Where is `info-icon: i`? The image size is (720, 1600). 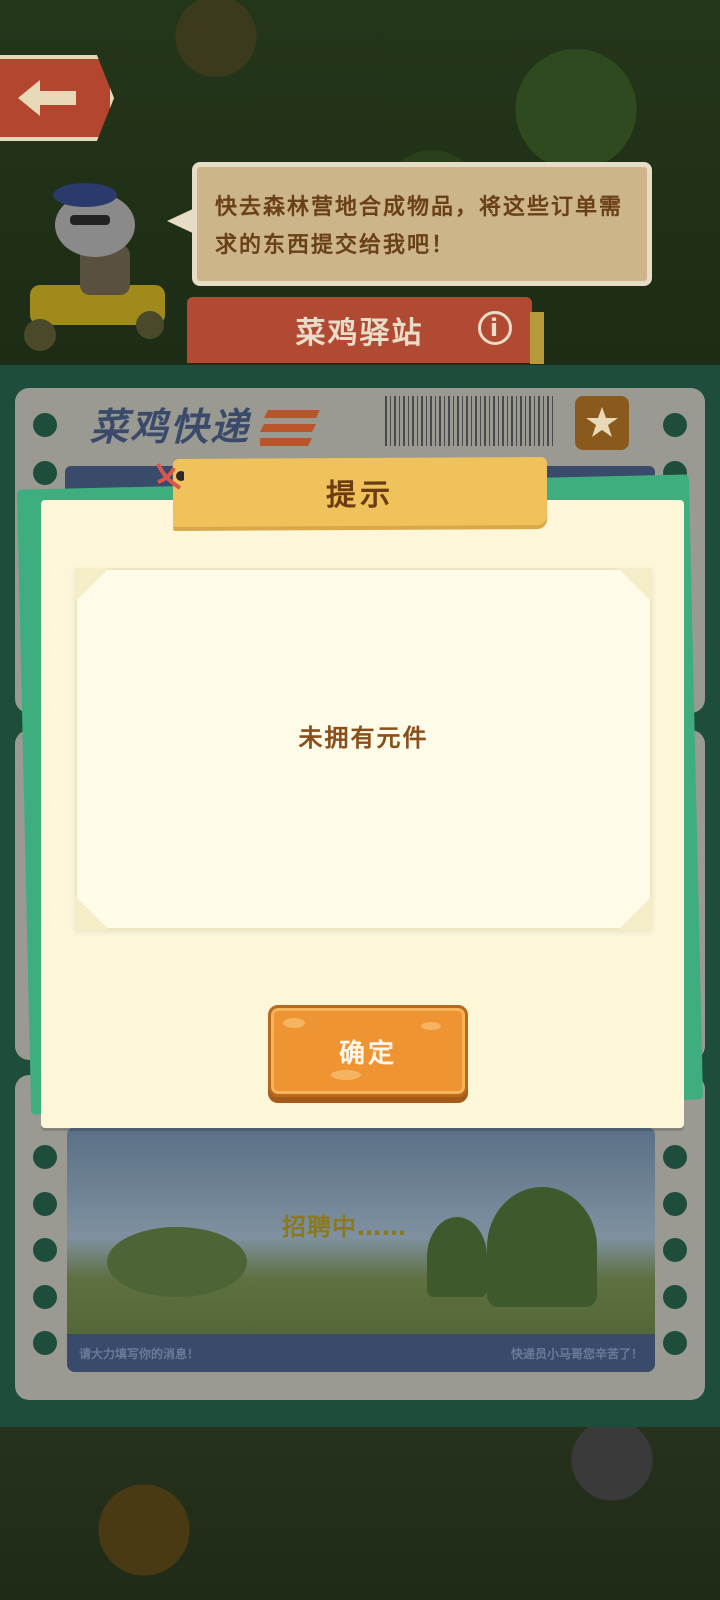 info-icon: i is located at coordinates (495, 328).